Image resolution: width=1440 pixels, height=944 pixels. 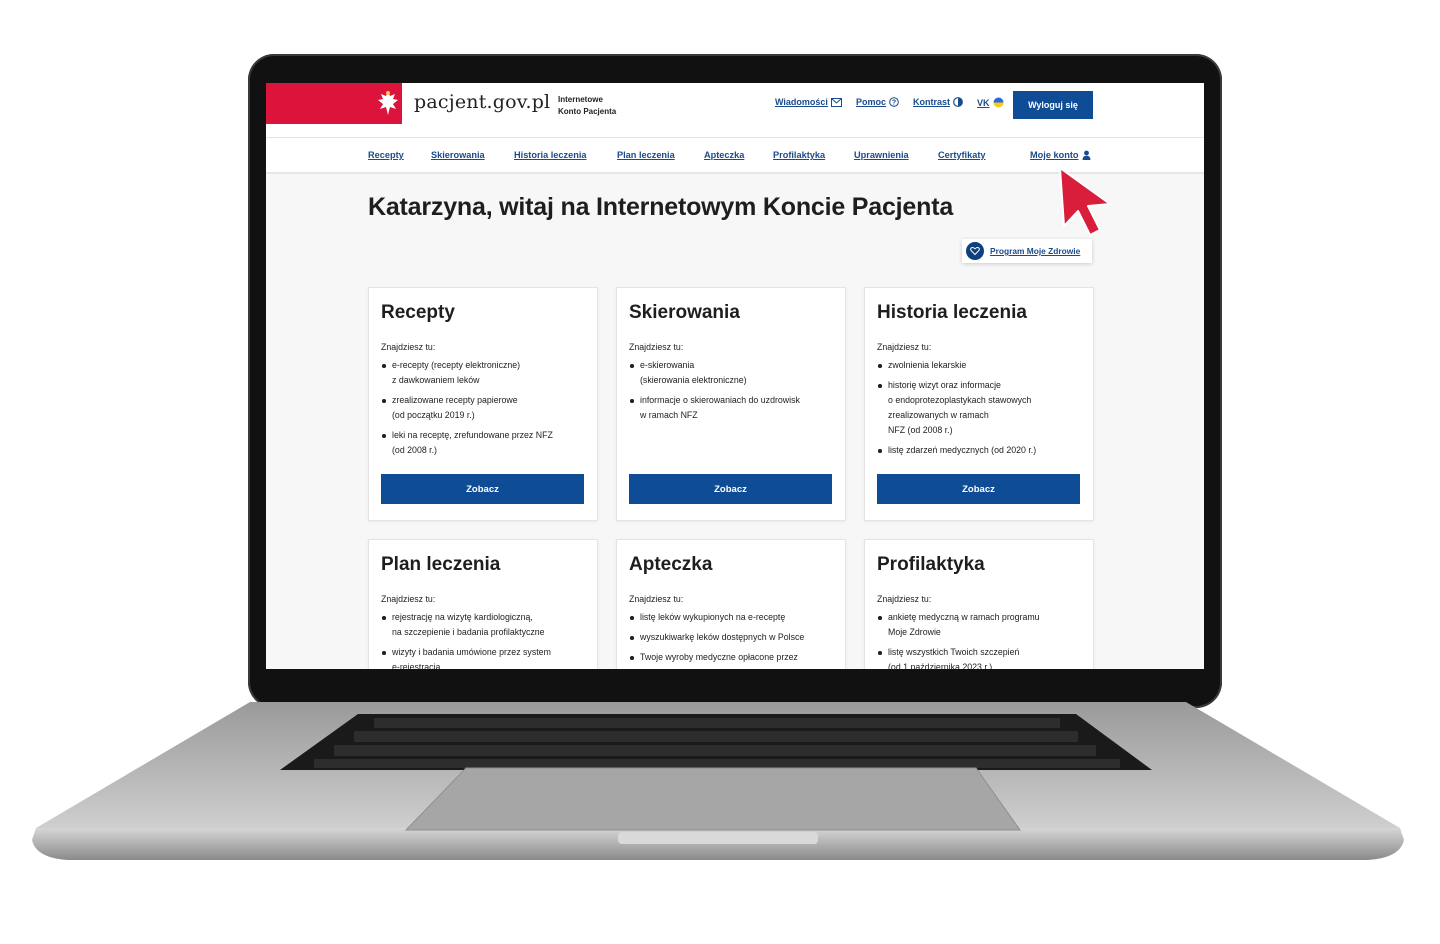 I want to click on card-recepty-zobacz-button: Zobacz, so click(x=482, y=489).